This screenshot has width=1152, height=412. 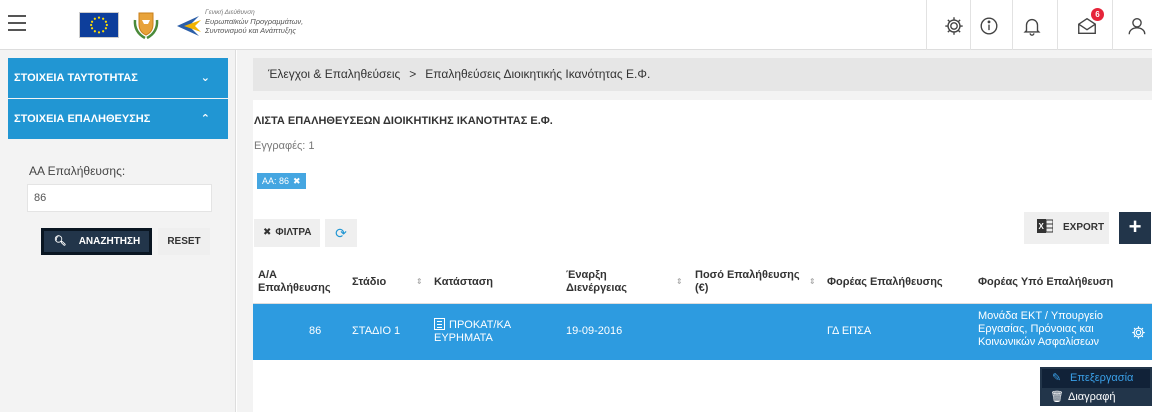 I want to click on col-body: Φορέας Επαλήθευσης, so click(x=885, y=282).